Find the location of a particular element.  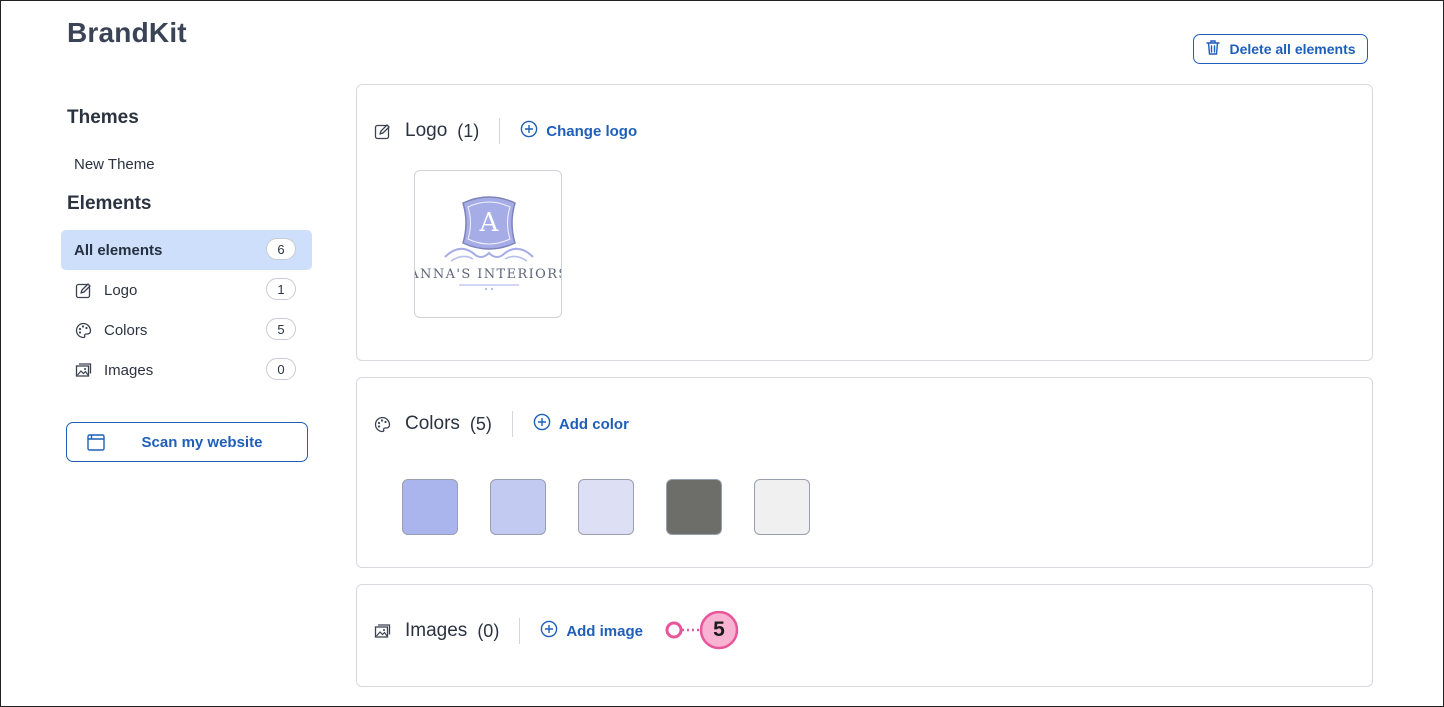

logo-card-title: Logo is located at coordinates (426, 130).